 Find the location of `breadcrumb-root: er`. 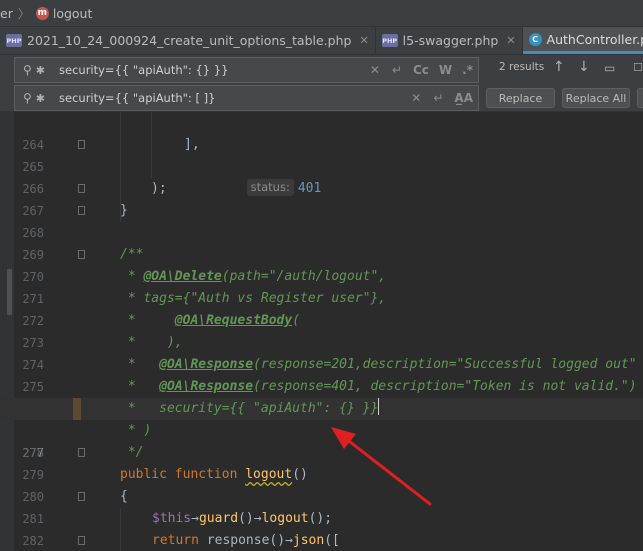

breadcrumb-root: er is located at coordinates (6, 13).